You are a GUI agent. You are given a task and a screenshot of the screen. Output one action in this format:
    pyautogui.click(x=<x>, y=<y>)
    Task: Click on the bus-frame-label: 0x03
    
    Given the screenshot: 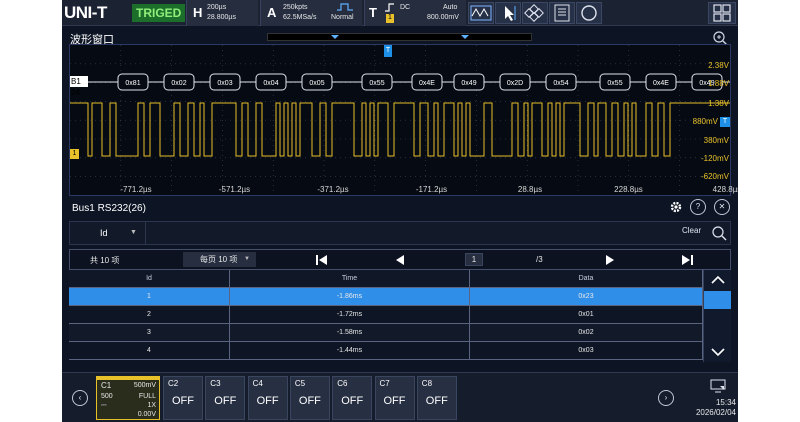 What is the action you would take?
    pyautogui.click(x=224, y=83)
    